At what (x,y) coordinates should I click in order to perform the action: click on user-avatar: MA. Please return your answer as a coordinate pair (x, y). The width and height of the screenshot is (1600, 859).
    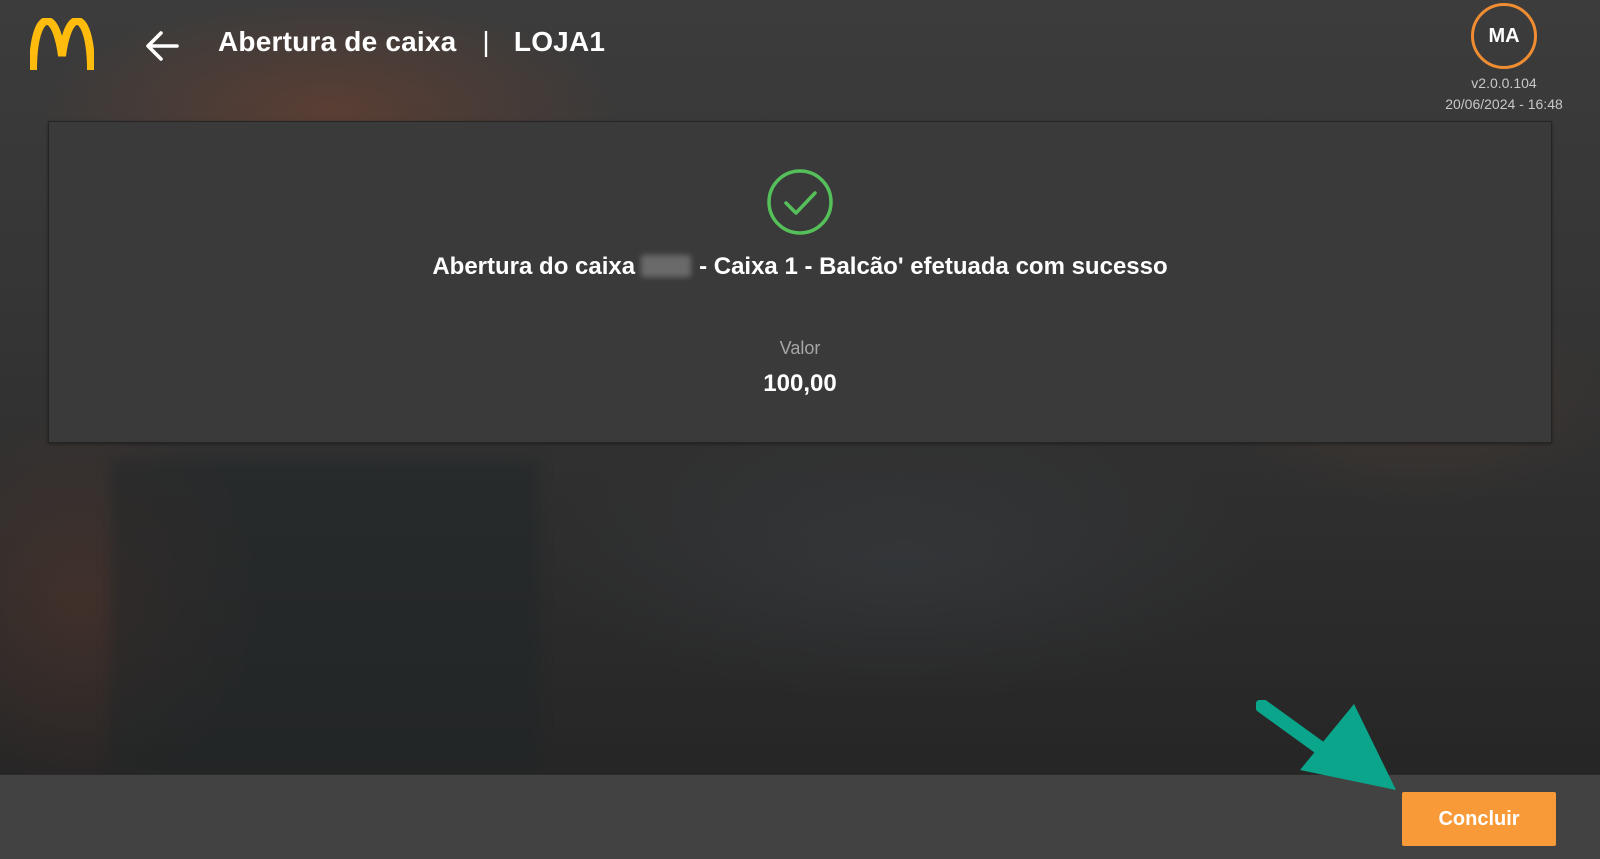
    Looking at the image, I should click on (1504, 36).